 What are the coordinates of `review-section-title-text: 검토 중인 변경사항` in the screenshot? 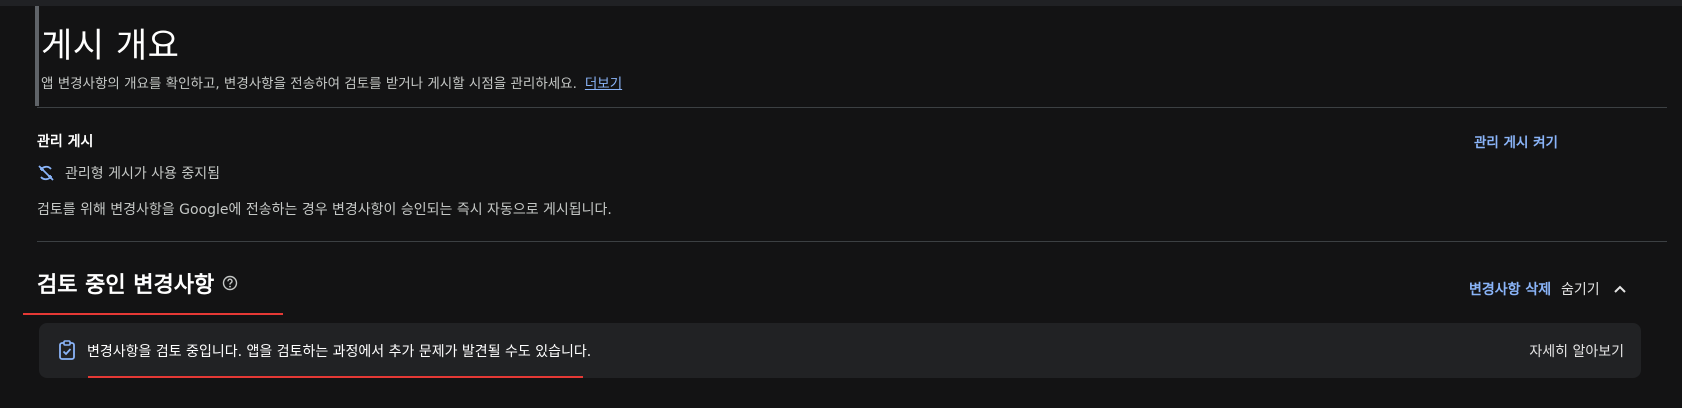 It's located at (126, 285).